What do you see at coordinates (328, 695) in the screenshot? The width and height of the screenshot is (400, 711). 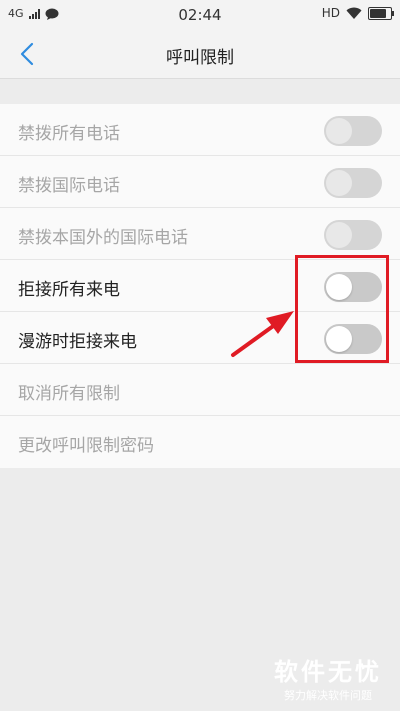 I see `watermark-subtitle: 努力解决软件问题` at bounding box center [328, 695].